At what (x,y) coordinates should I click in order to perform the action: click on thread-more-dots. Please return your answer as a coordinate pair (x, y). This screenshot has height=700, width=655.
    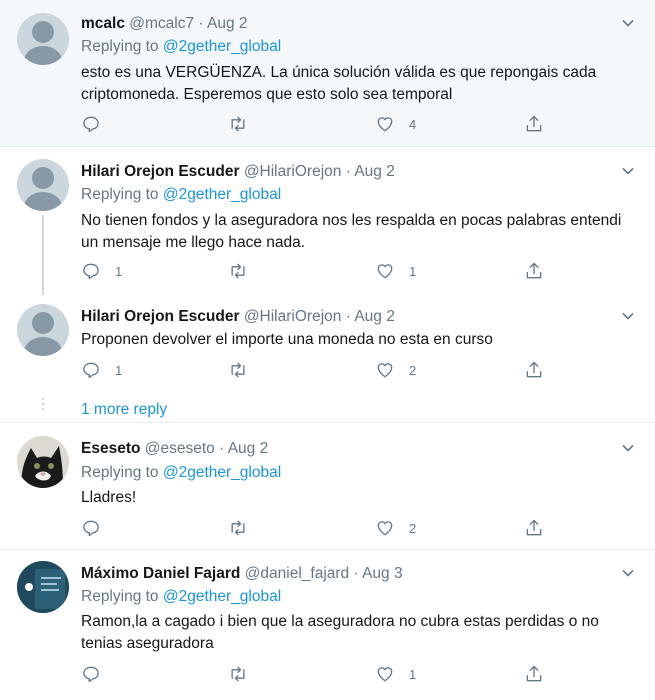
    Looking at the image, I should click on (43, 405).